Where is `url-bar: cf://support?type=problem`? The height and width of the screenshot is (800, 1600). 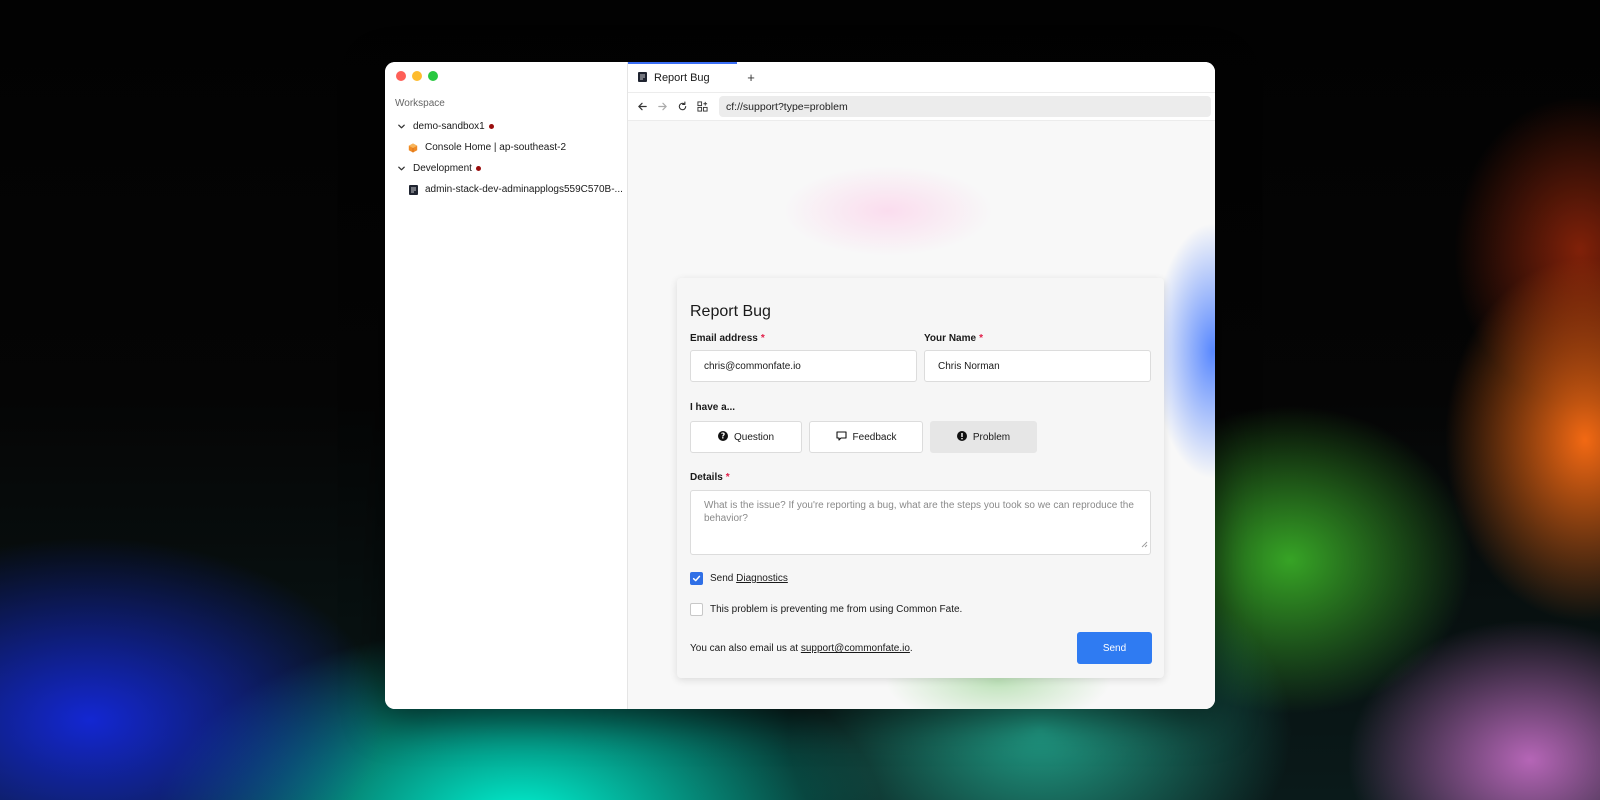 url-bar: cf://support?type=problem is located at coordinates (965, 106).